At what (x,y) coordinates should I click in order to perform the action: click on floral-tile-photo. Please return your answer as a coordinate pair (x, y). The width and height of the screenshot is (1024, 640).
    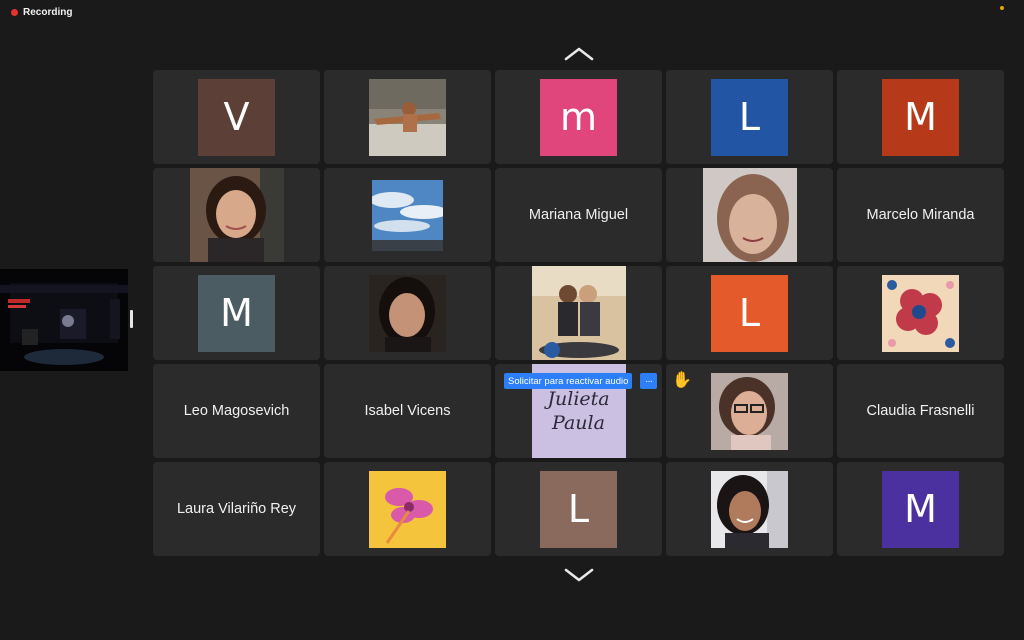
    Looking at the image, I should click on (920, 313).